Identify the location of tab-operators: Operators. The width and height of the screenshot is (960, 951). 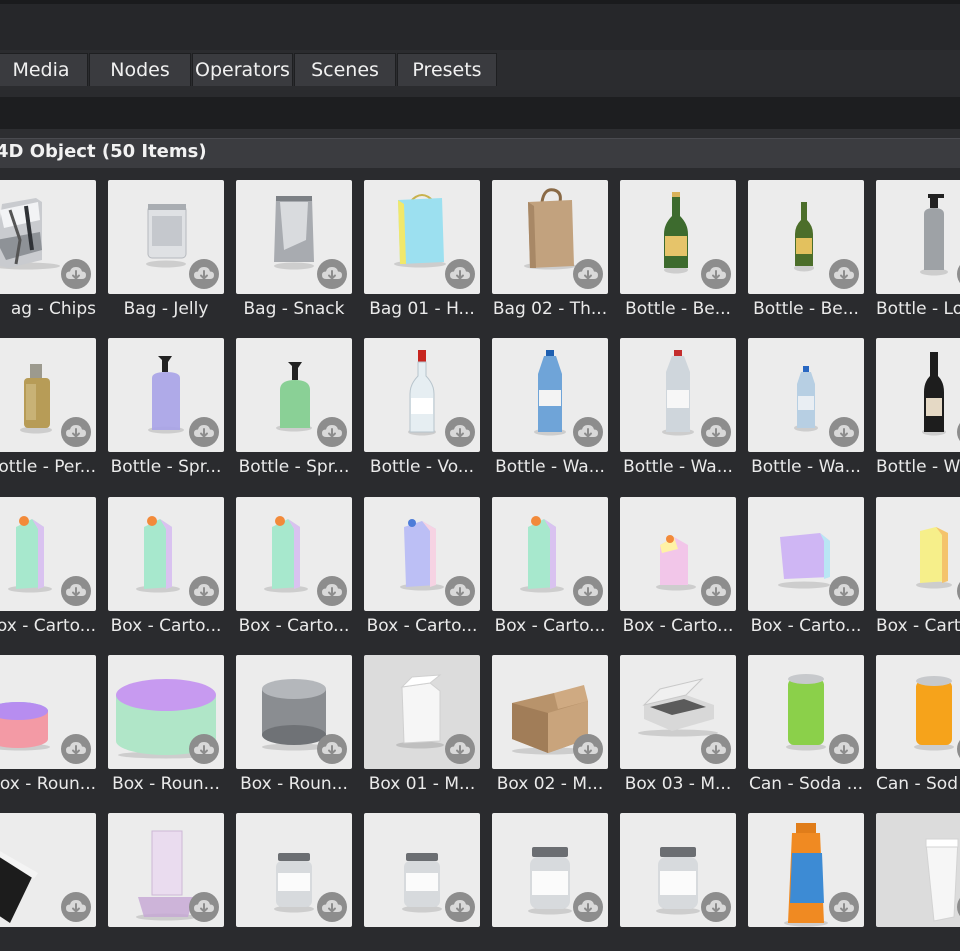
(242, 69).